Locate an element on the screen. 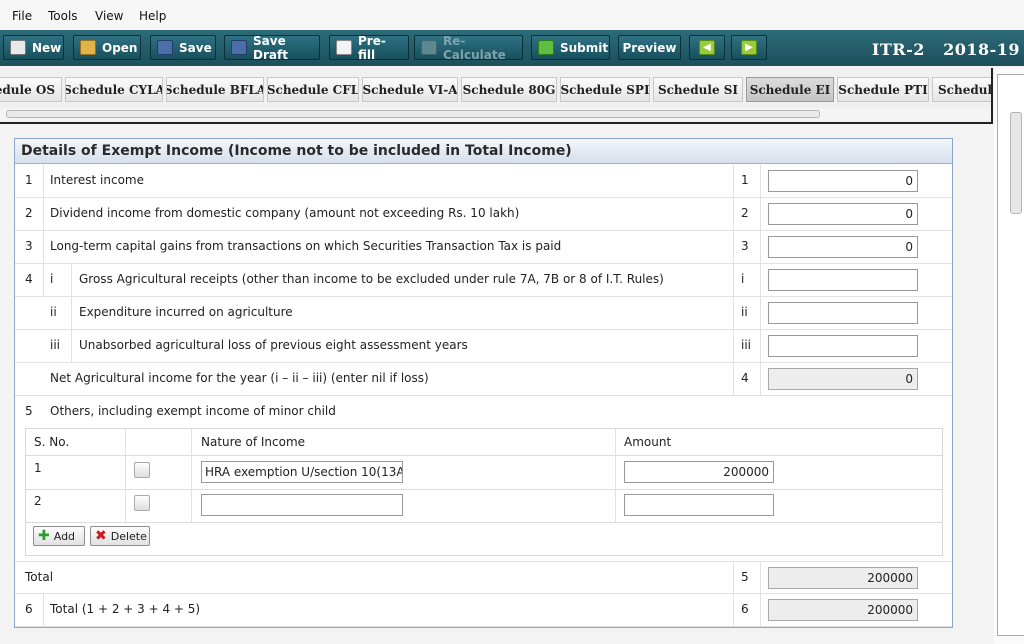  recalculate-button: Re-Calculate is located at coordinates (468, 48).